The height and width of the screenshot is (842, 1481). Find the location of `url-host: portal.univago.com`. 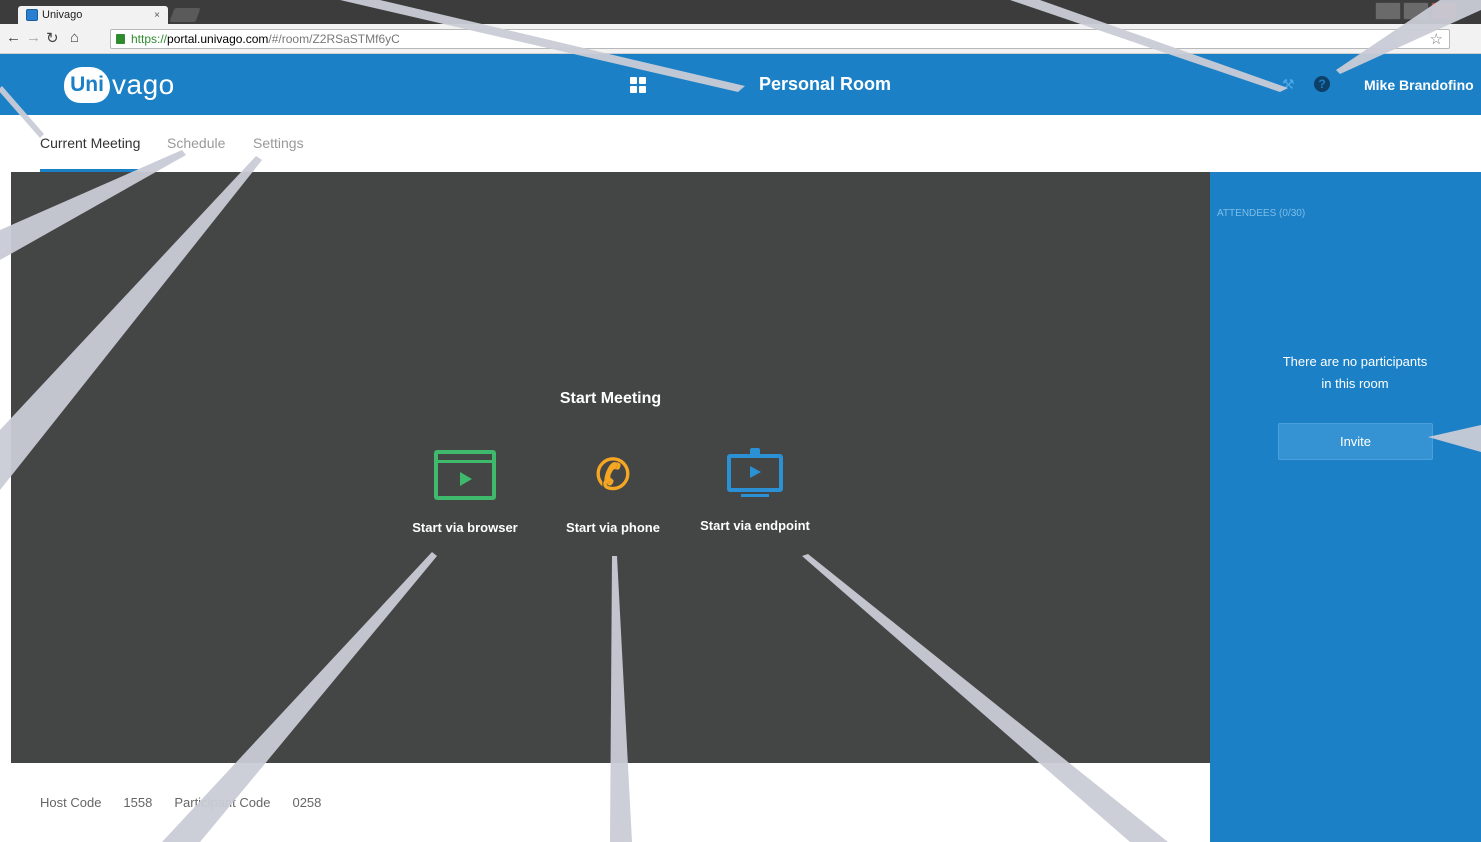

url-host: portal.univago.com is located at coordinates (218, 39).